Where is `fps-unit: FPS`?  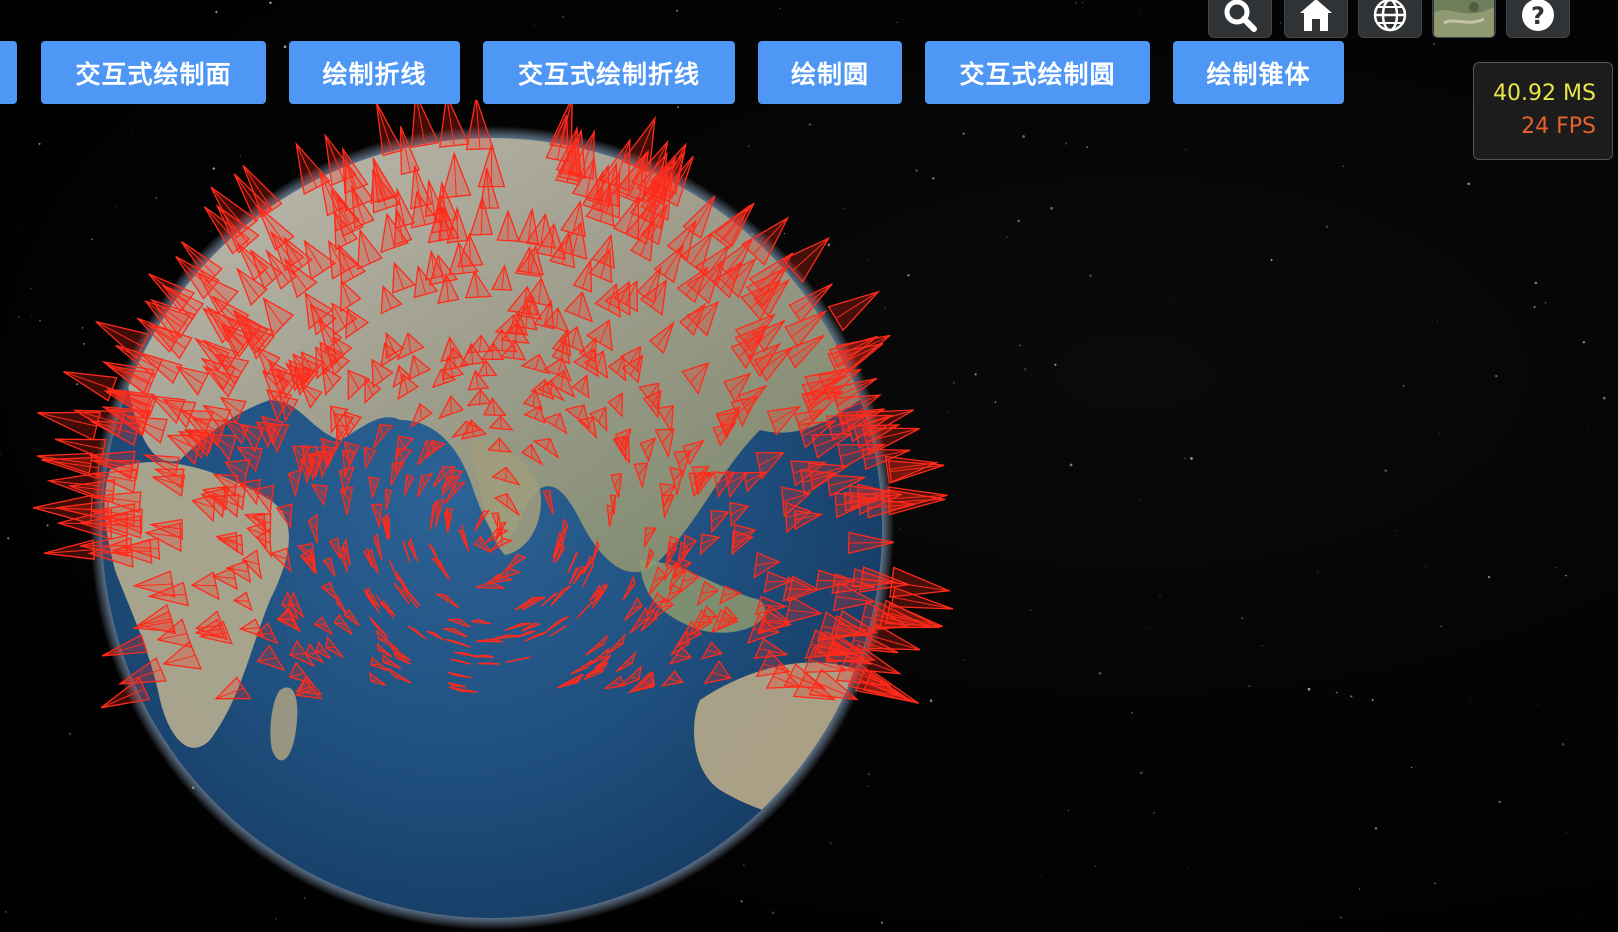
fps-unit: FPS is located at coordinates (1576, 126).